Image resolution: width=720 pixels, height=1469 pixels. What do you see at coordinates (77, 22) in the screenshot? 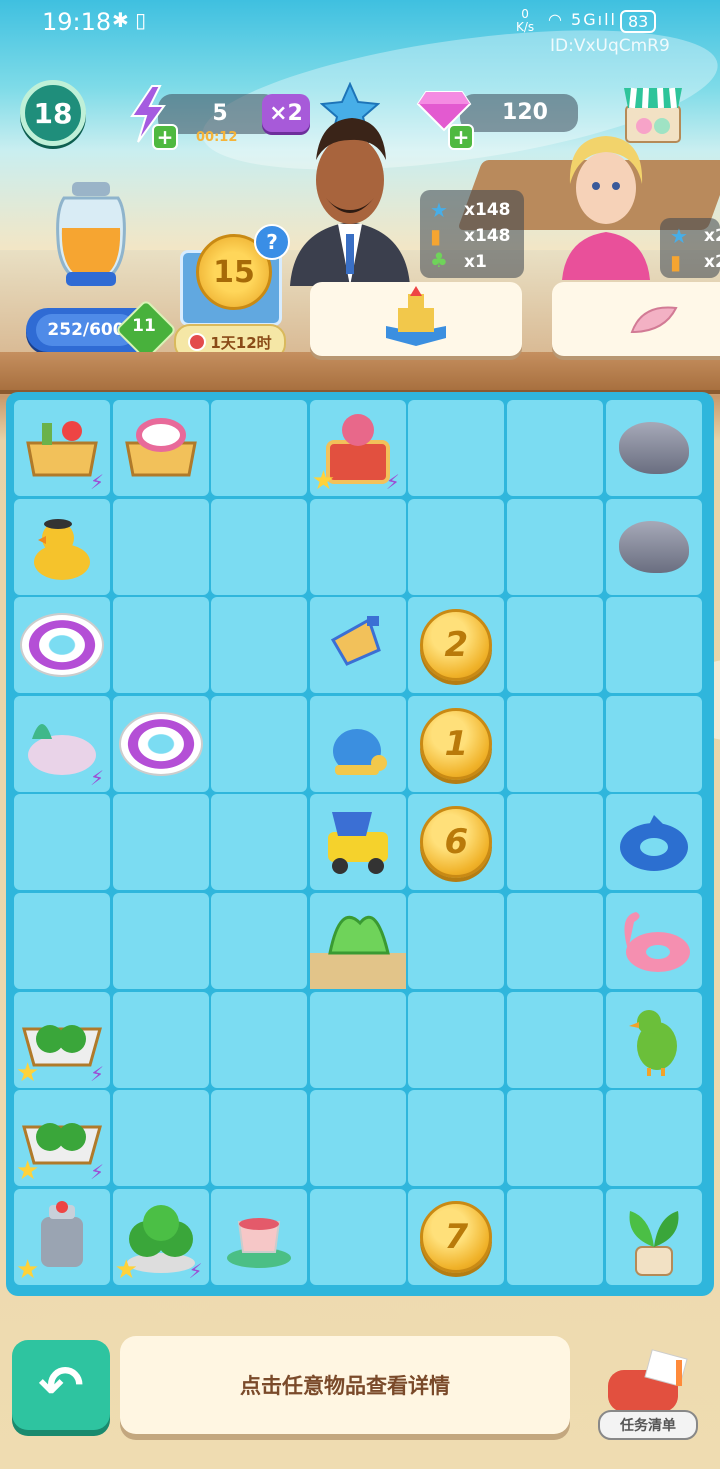
I see `status-time: 19:18` at bounding box center [77, 22].